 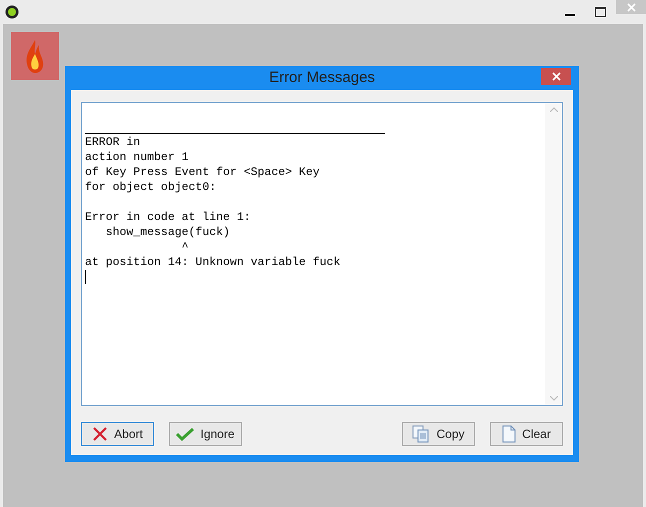 I want to click on message-line: action number 1, so click(x=137, y=157).